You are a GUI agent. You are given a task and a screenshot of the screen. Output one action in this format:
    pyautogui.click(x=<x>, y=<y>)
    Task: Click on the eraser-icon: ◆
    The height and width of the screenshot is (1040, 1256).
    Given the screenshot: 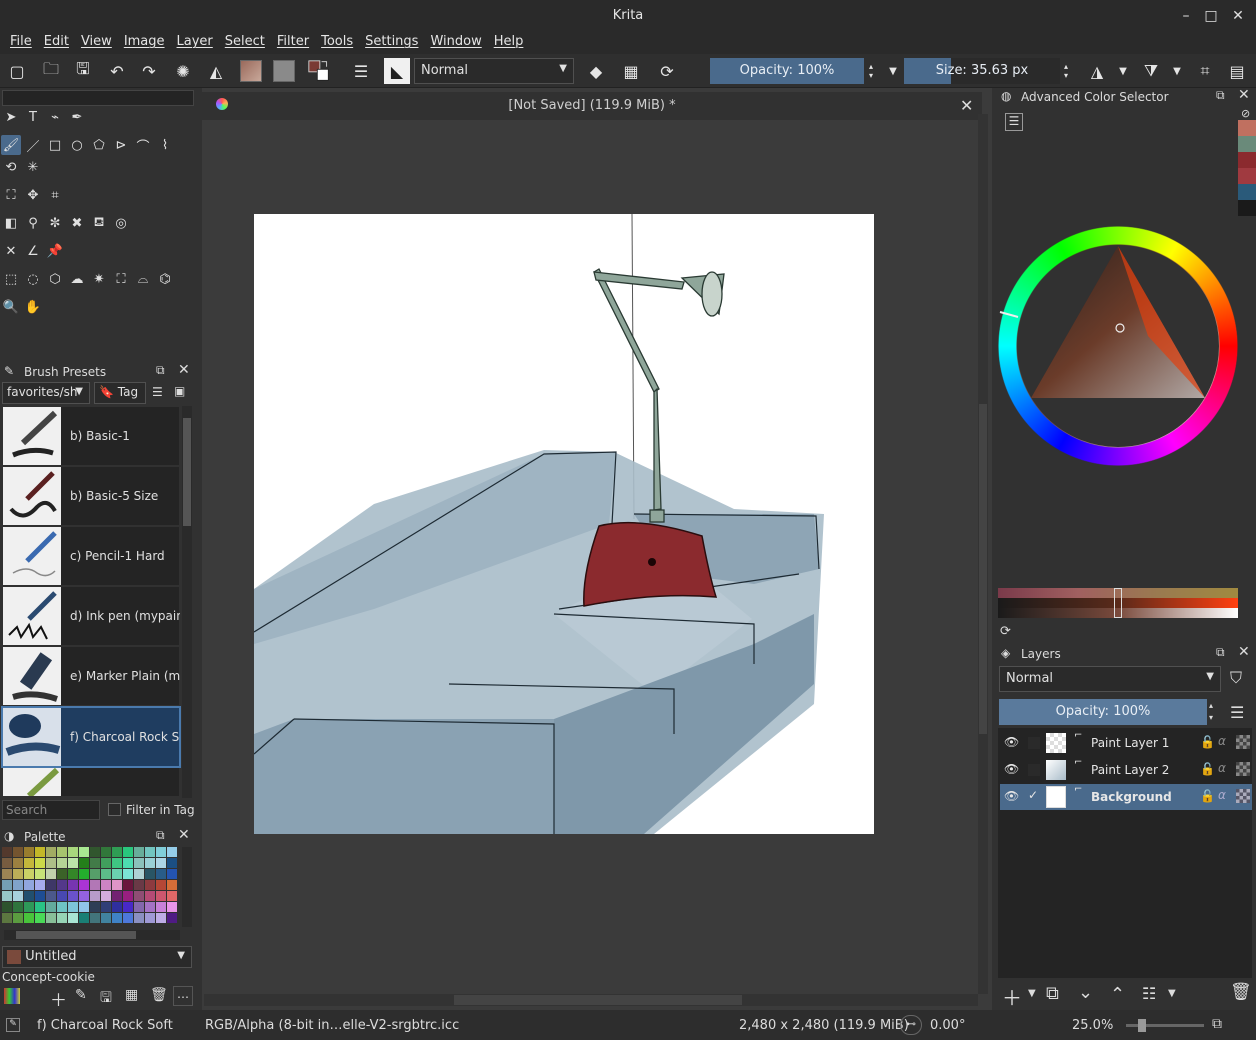 What is the action you would take?
    pyautogui.click(x=596, y=71)
    